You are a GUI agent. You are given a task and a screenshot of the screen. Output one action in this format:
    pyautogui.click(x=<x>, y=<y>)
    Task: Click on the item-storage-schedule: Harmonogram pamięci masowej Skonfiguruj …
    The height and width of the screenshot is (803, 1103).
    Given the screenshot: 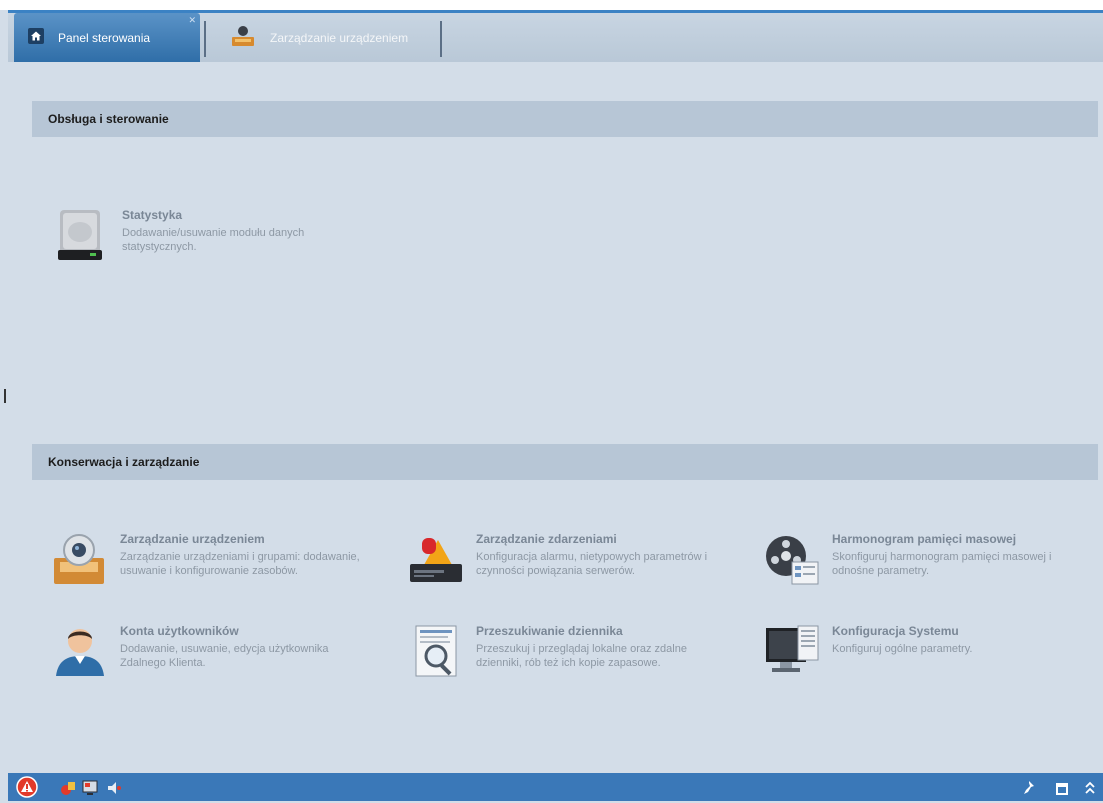 What is the action you would take?
    pyautogui.click(x=918, y=560)
    